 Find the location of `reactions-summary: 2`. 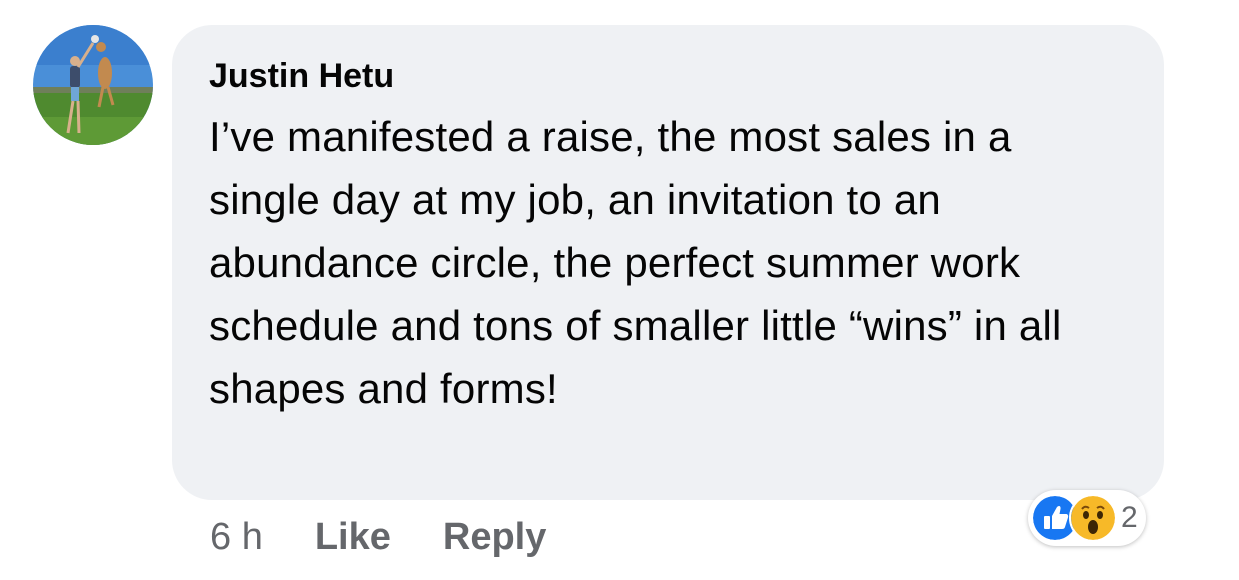

reactions-summary: 2 is located at coordinates (1087, 518).